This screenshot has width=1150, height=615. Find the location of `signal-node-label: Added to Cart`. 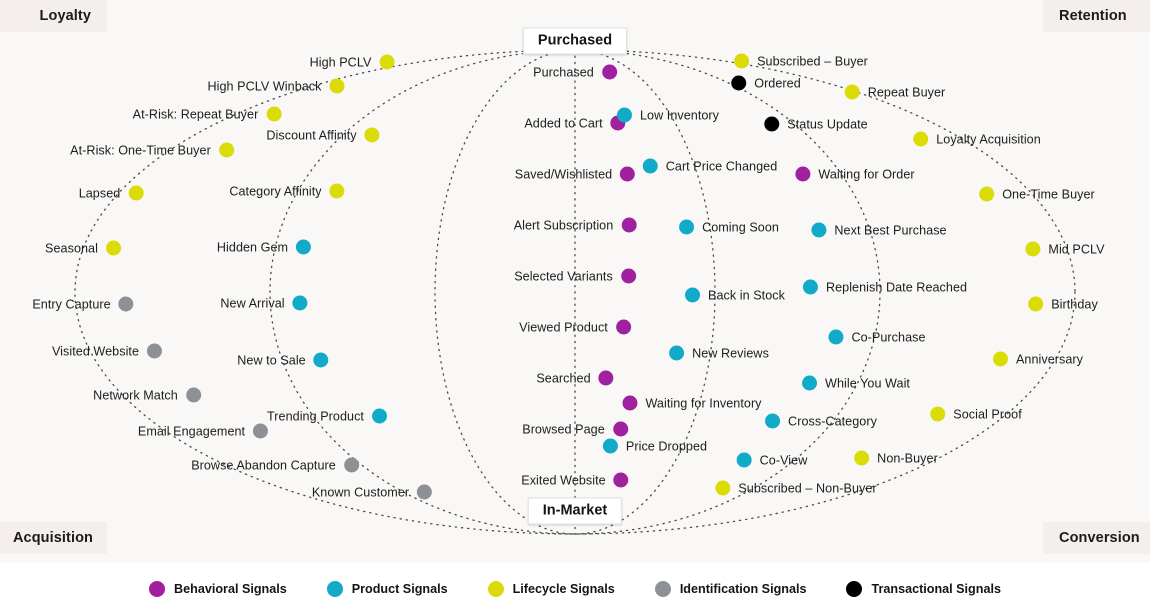

signal-node-label: Added to Cart is located at coordinates (563, 123).